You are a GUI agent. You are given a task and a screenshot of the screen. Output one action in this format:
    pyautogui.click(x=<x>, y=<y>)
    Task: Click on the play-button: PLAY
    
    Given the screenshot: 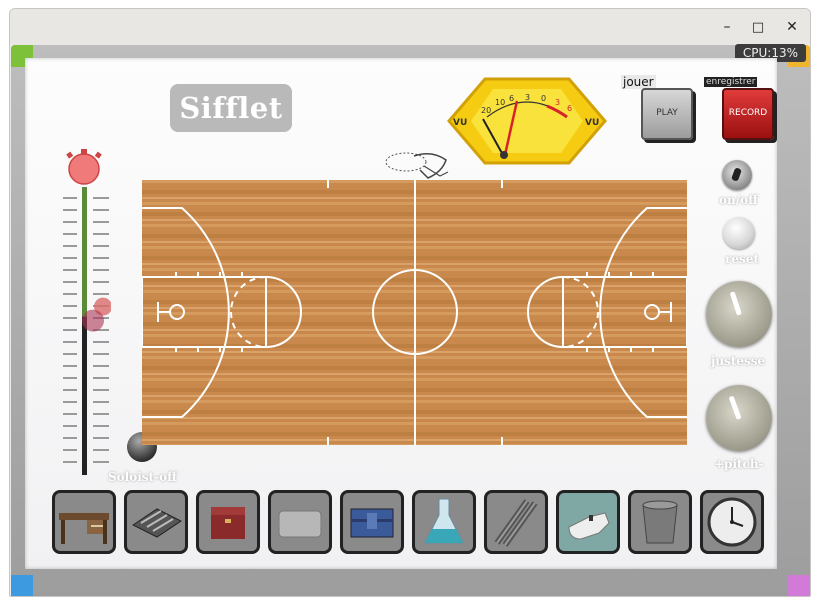 What is the action you would take?
    pyautogui.click(x=667, y=114)
    